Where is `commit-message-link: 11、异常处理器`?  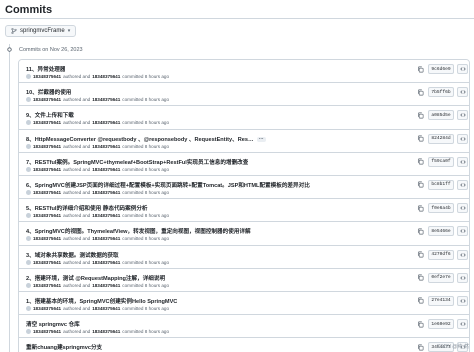 commit-message-link: 11、异常处理器 is located at coordinates (45, 69).